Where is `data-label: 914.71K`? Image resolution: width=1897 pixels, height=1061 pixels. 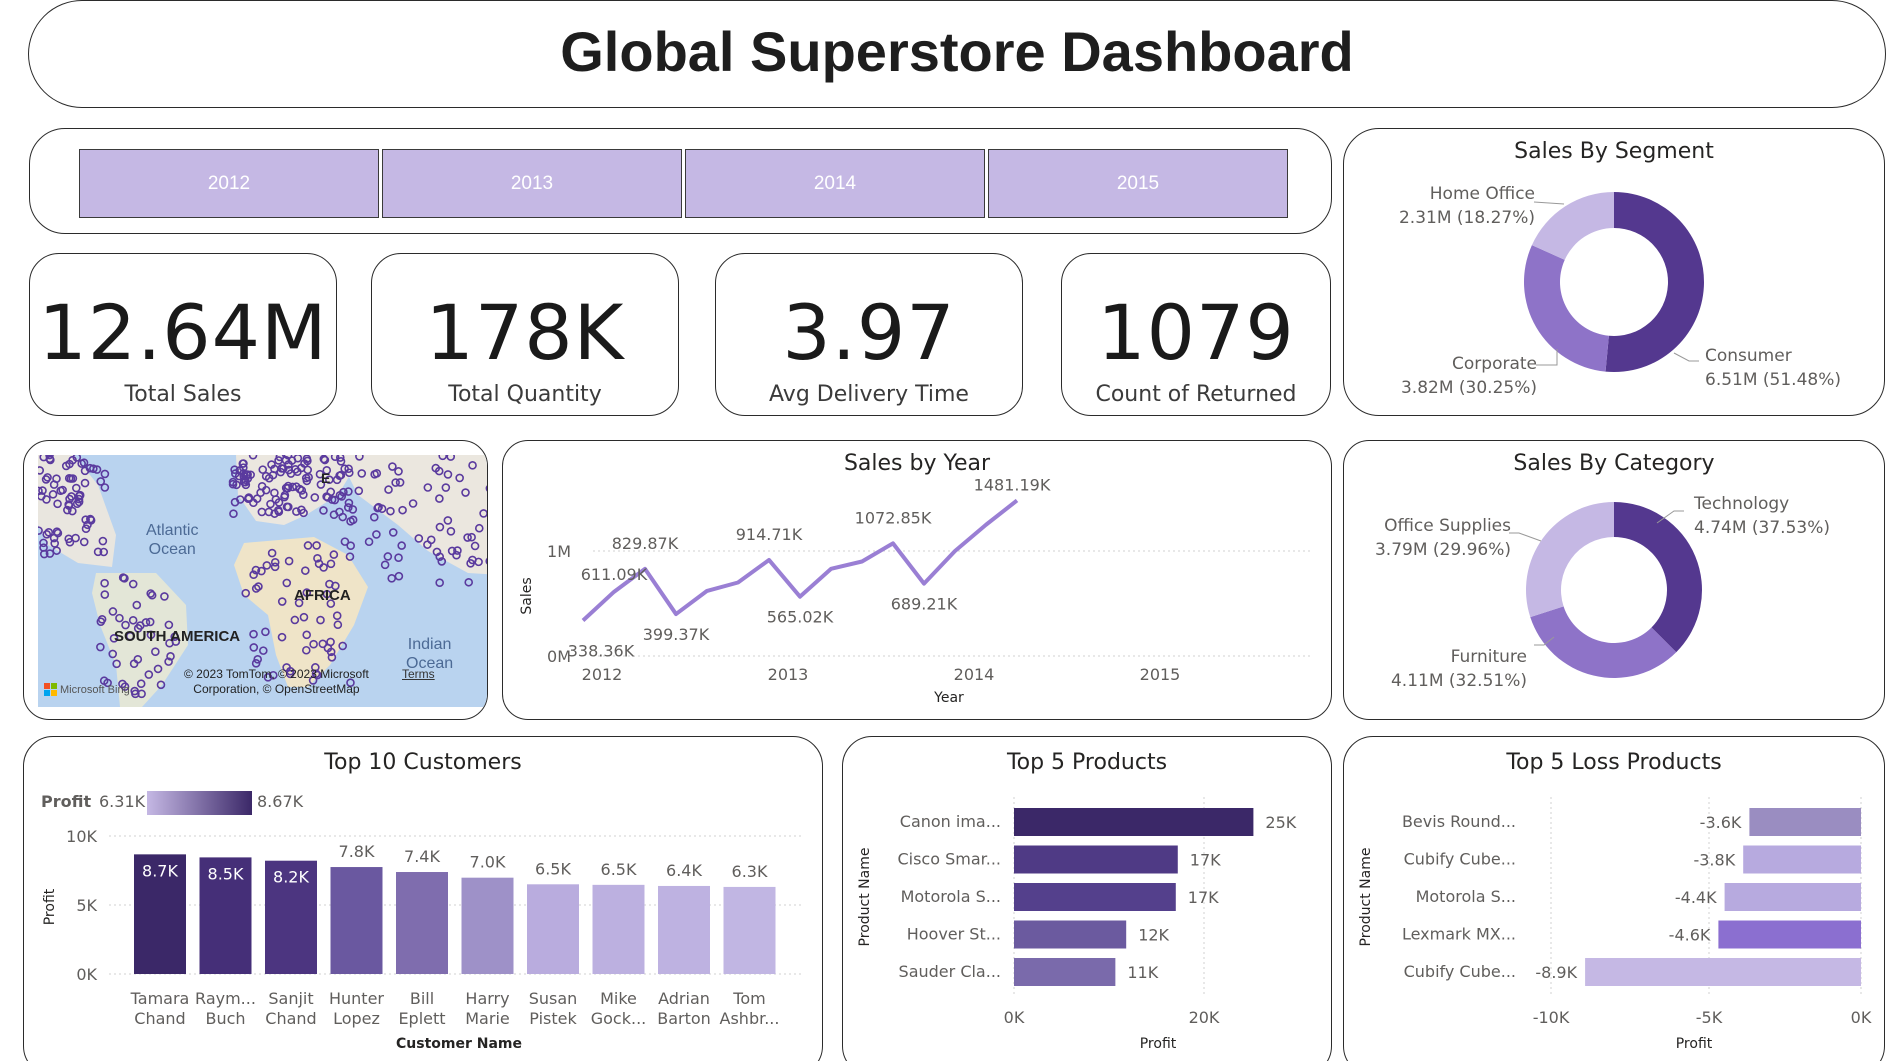 data-label: 914.71K is located at coordinates (769, 534).